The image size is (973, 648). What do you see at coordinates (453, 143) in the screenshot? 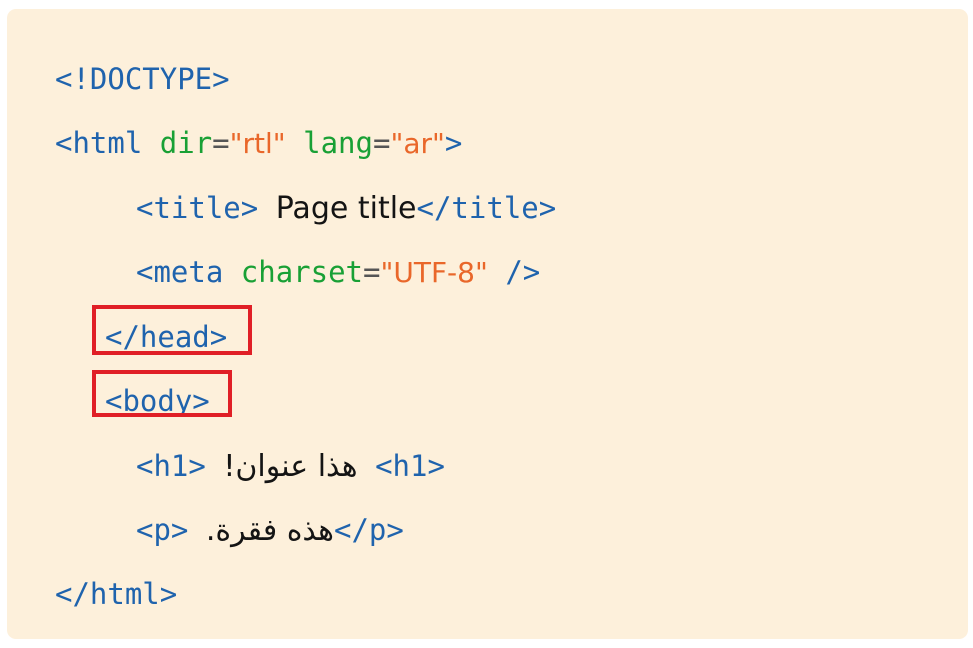
I see `html-tag-end: >` at bounding box center [453, 143].